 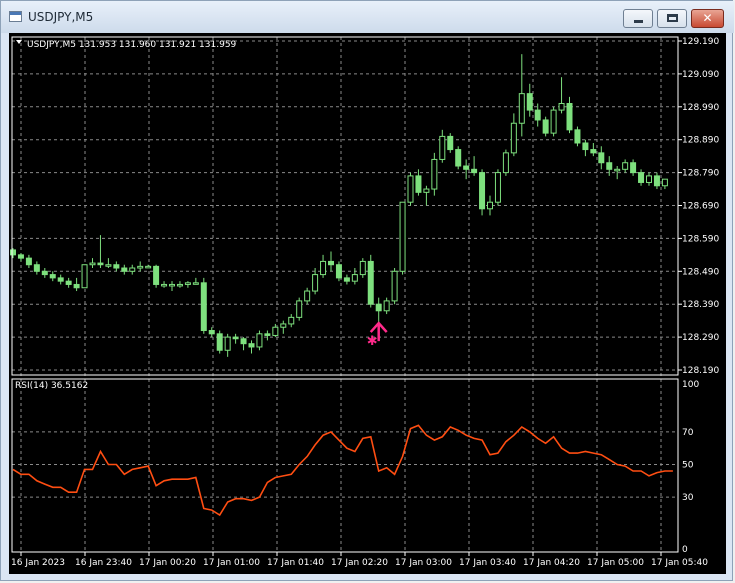 I want to click on title-bar: USDJPY,M5 ✕, so click(x=367, y=17).